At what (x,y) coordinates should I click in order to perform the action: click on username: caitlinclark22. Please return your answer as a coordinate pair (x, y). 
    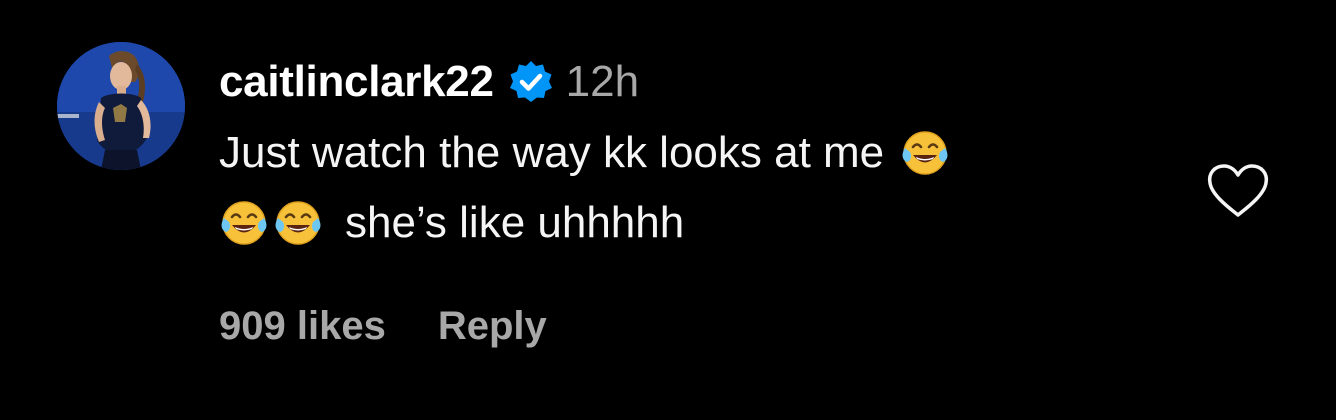
    Looking at the image, I should click on (356, 82).